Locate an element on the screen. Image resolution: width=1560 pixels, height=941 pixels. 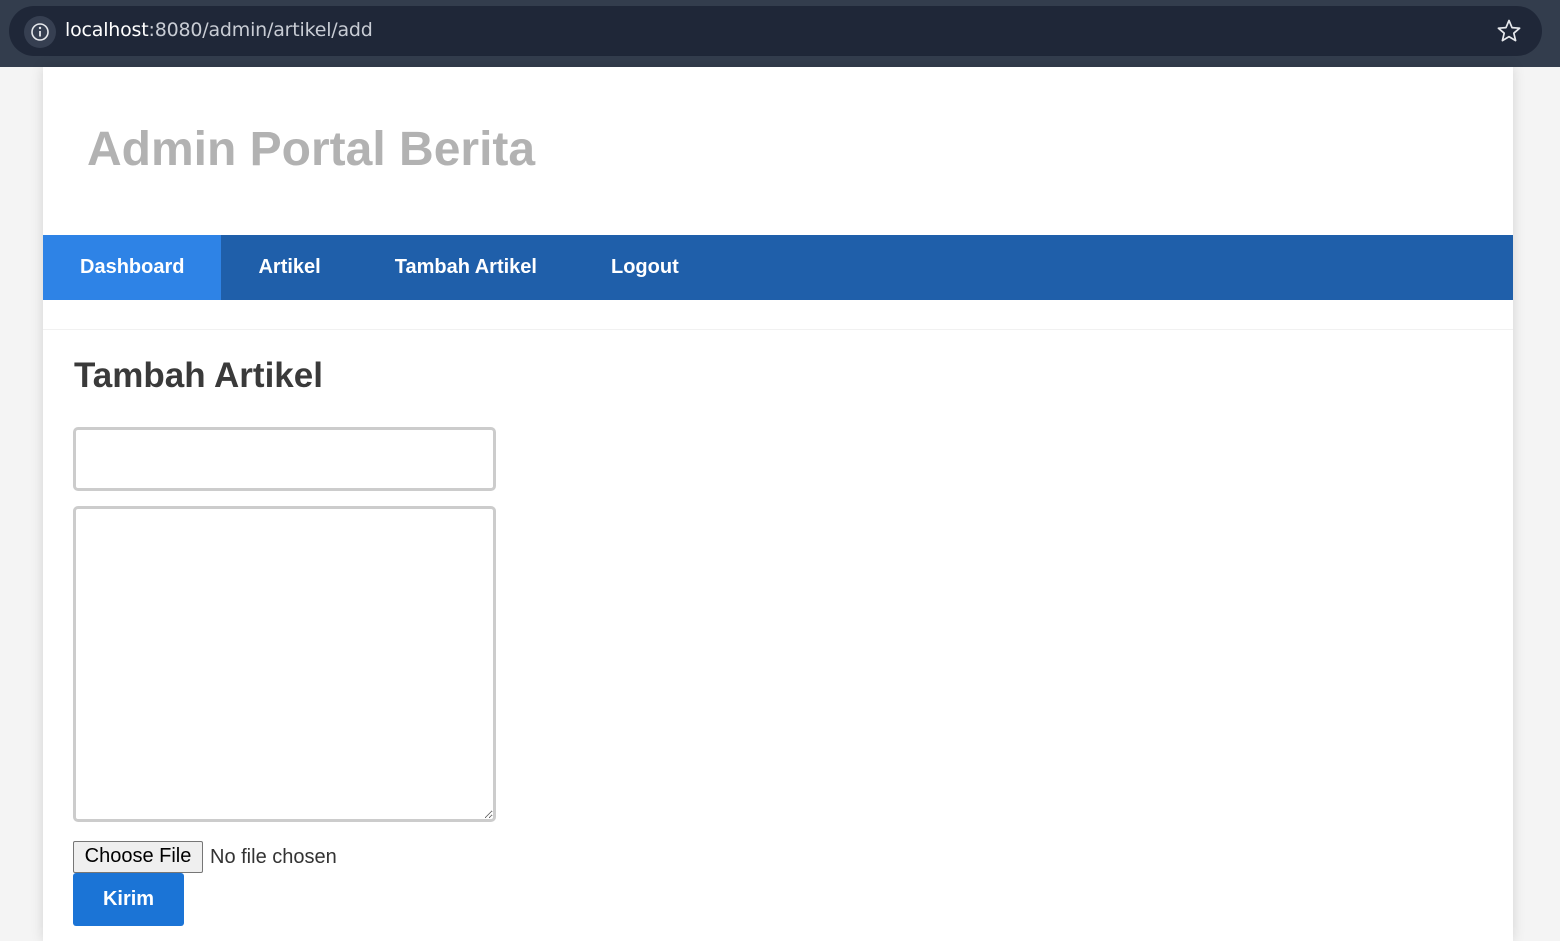
url-host: localhost is located at coordinates (107, 30).